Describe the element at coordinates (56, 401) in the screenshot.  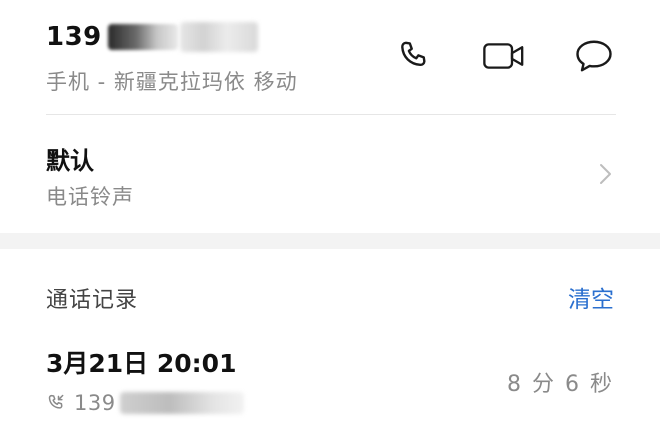
I see `incoming-call-icon` at that location.